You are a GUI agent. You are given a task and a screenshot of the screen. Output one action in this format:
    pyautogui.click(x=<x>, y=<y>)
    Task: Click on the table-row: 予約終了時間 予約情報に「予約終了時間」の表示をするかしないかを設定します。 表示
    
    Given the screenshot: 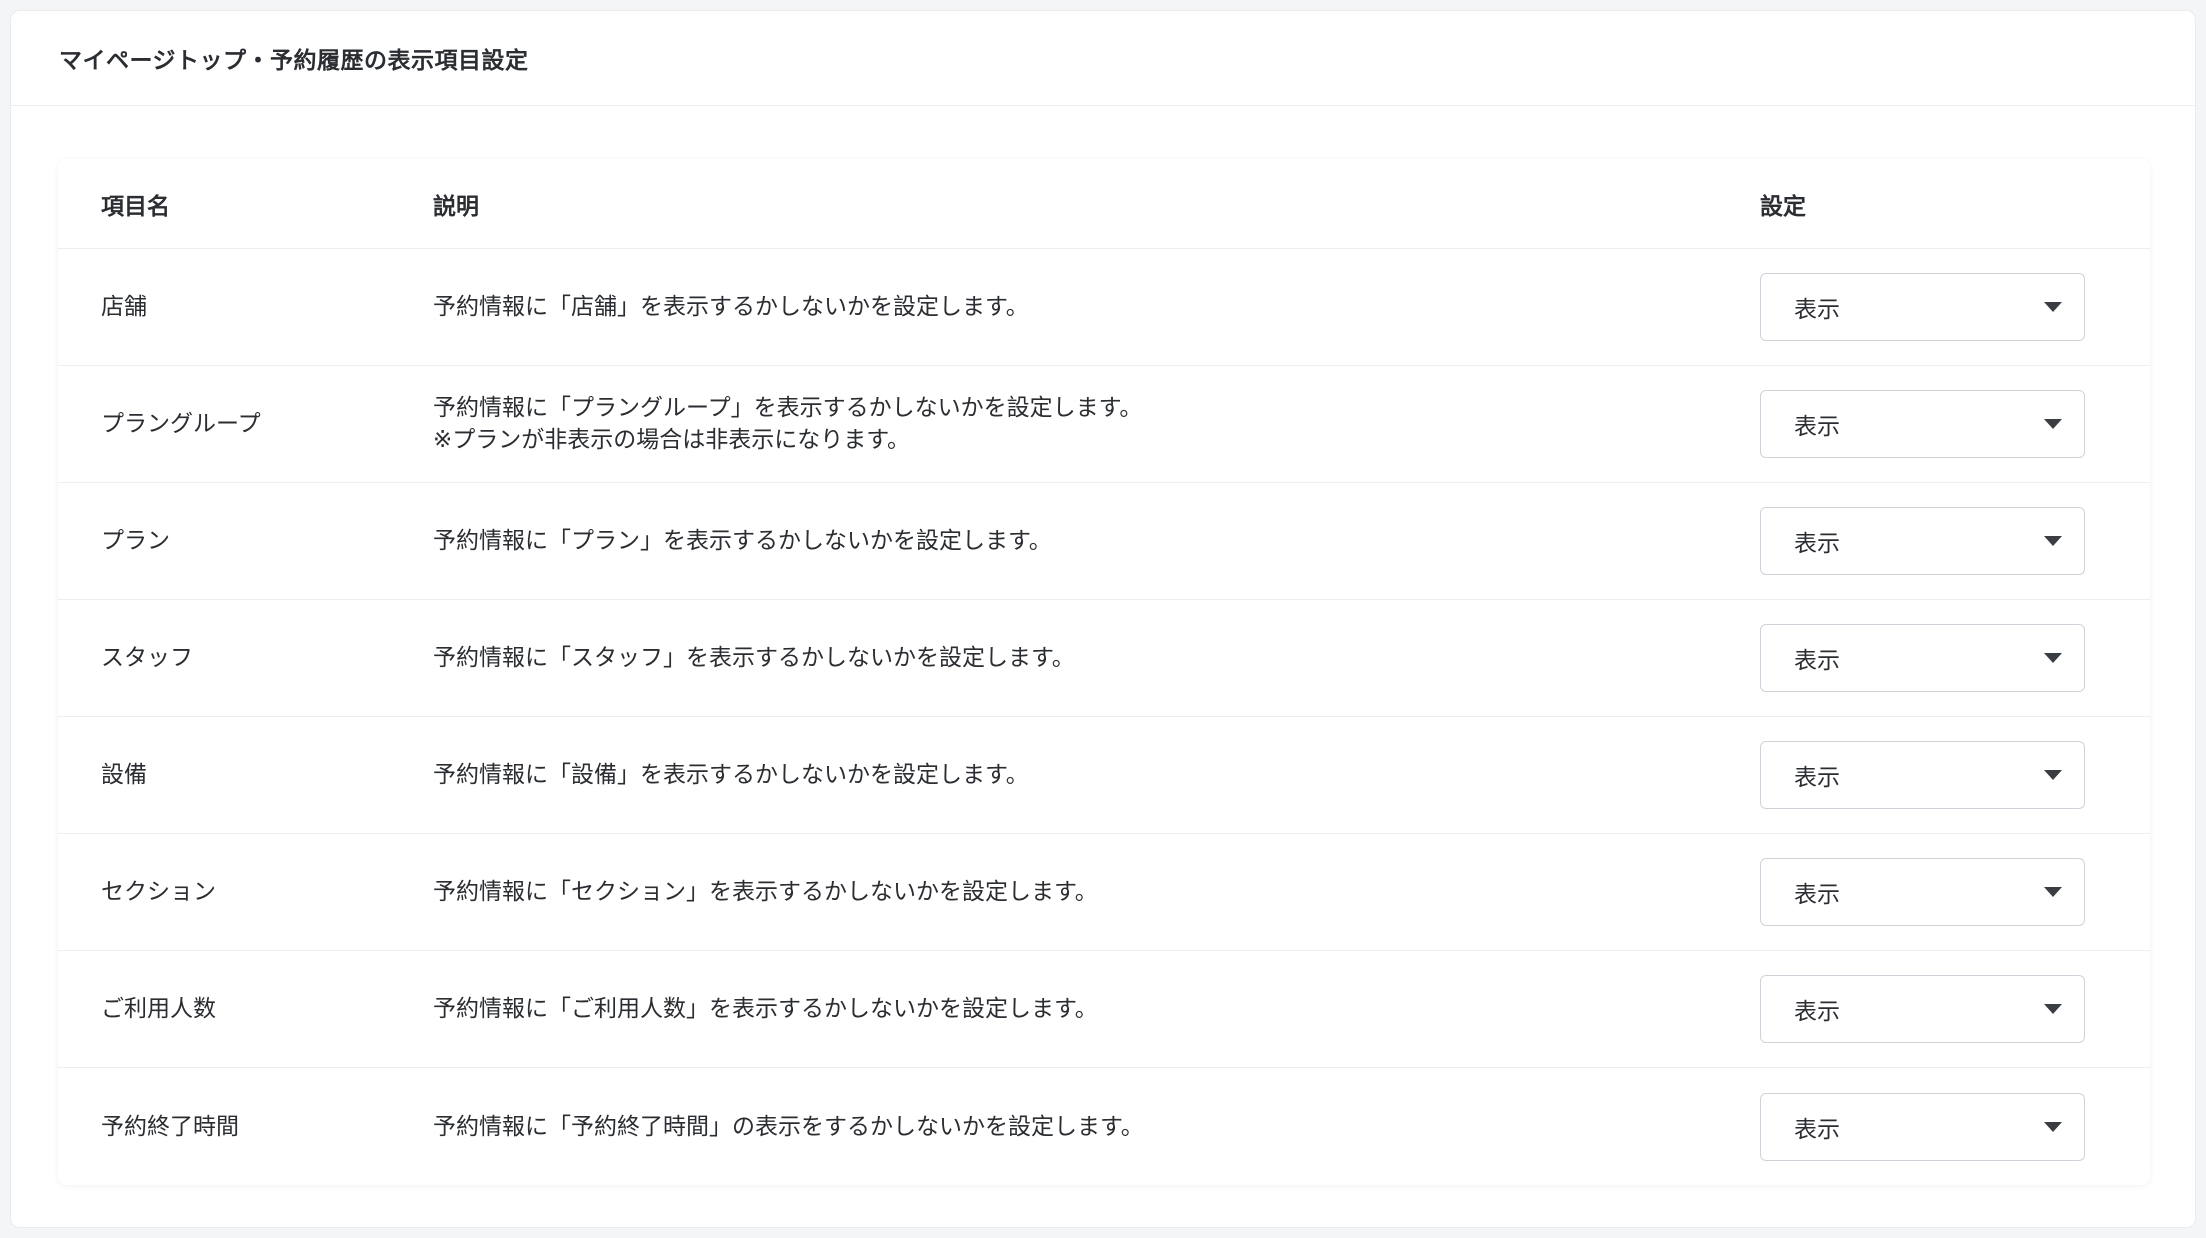 What is the action you would take?
    pyautogui.click(x=1104, y=1126)
    